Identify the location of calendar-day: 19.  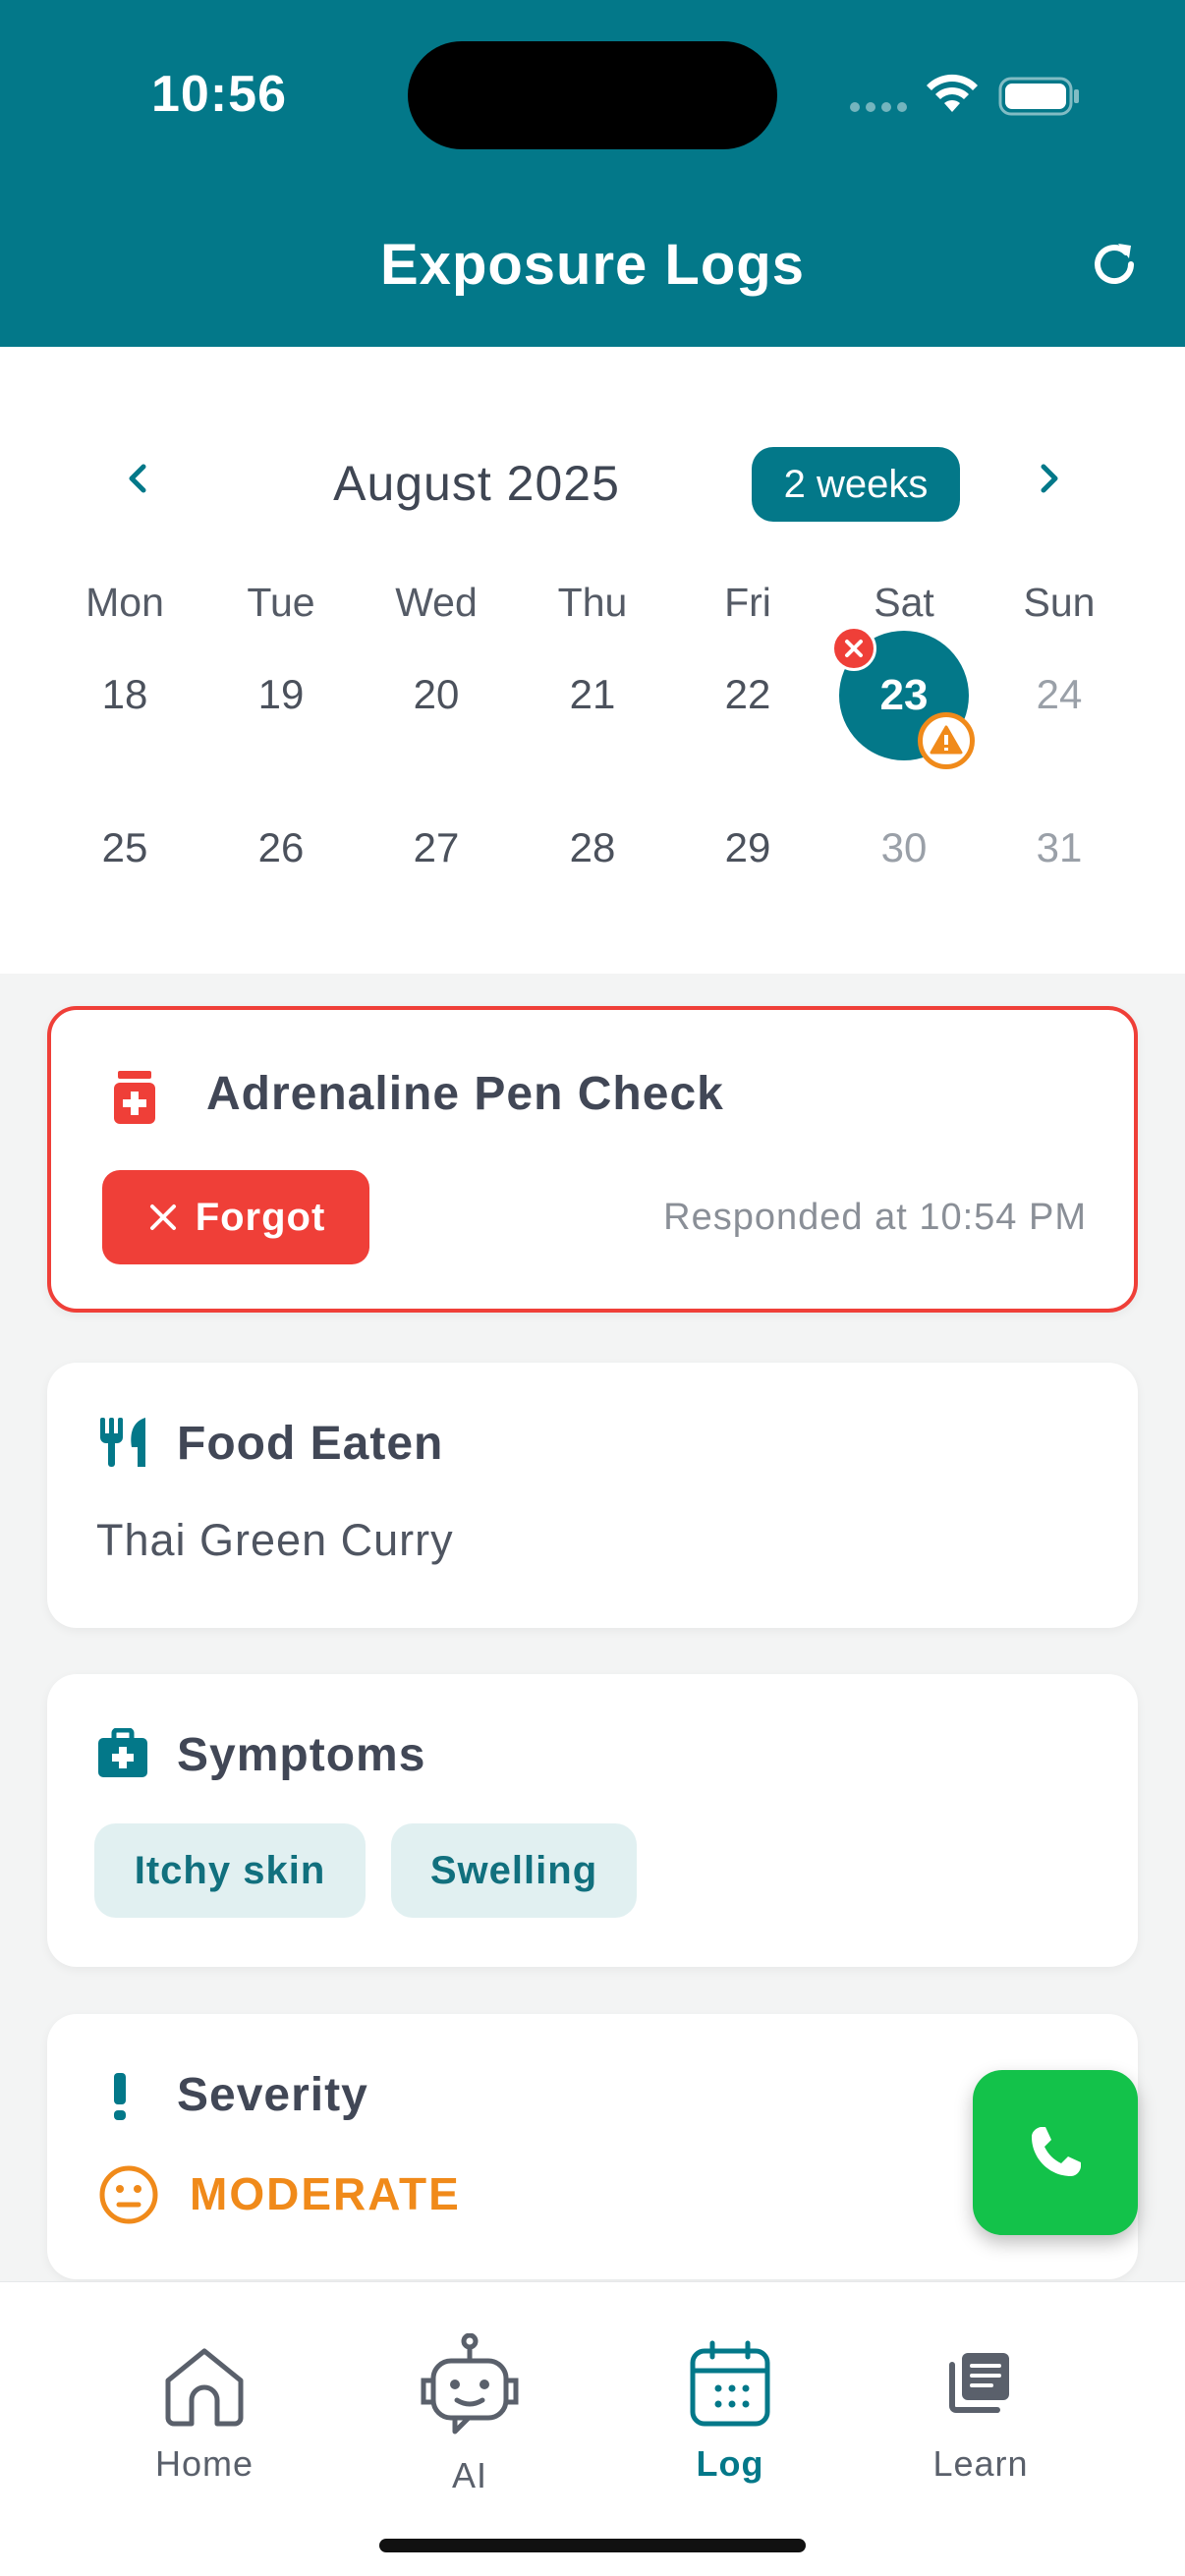
(281, 694).